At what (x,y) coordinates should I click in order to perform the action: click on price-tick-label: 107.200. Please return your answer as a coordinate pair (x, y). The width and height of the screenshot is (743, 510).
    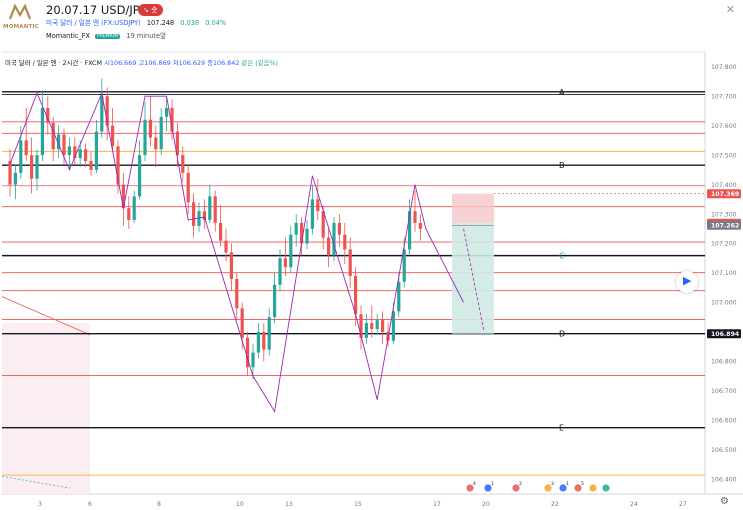
    Looking at the image, I should click on (724, 244).